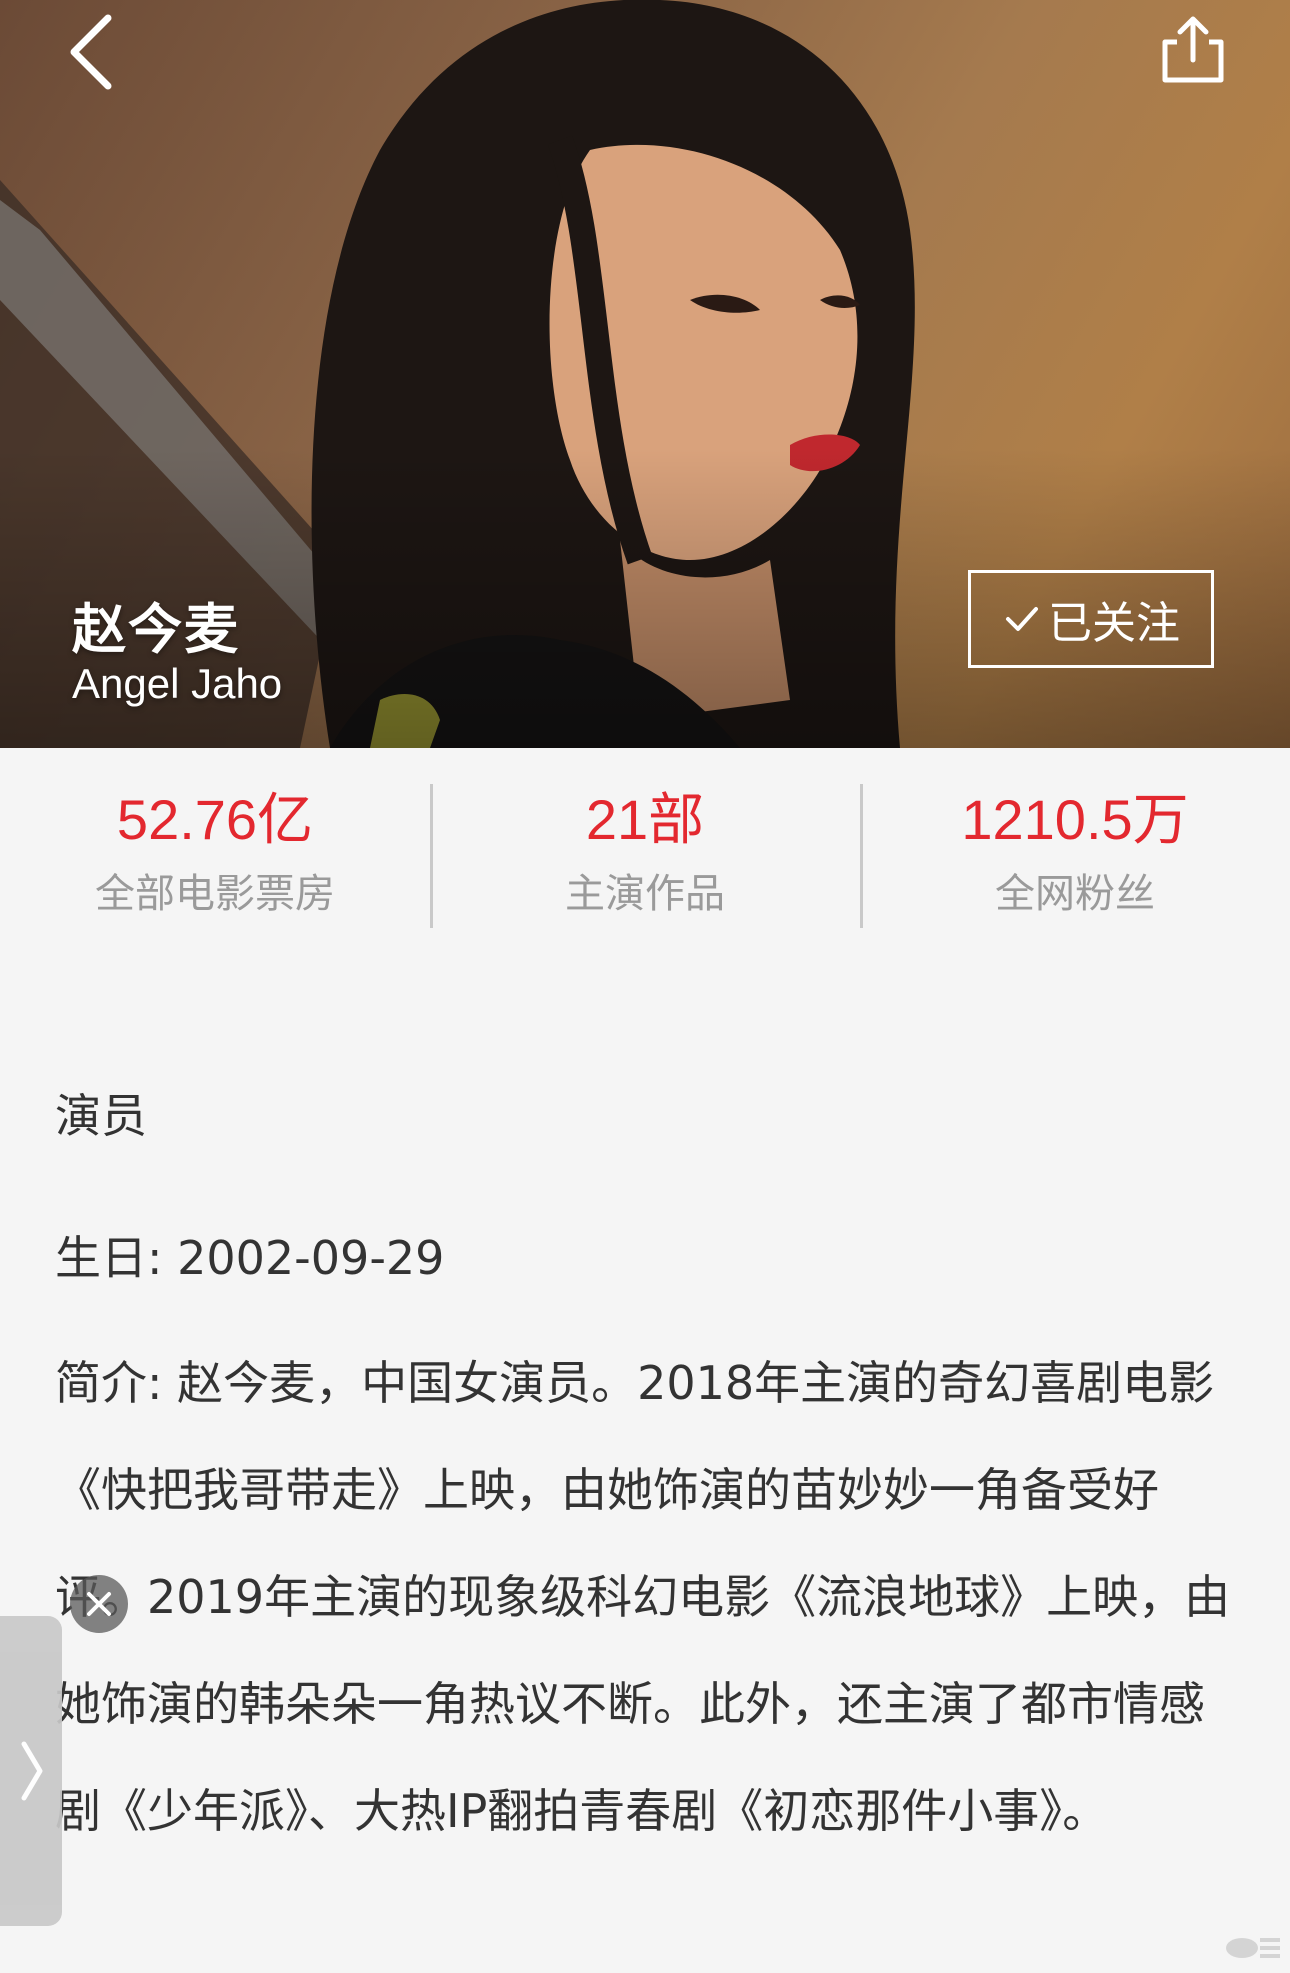  Describe the element at coordinates (215, 894) in the screenshot. I see `stat-label: 全部电影票房` at that location.